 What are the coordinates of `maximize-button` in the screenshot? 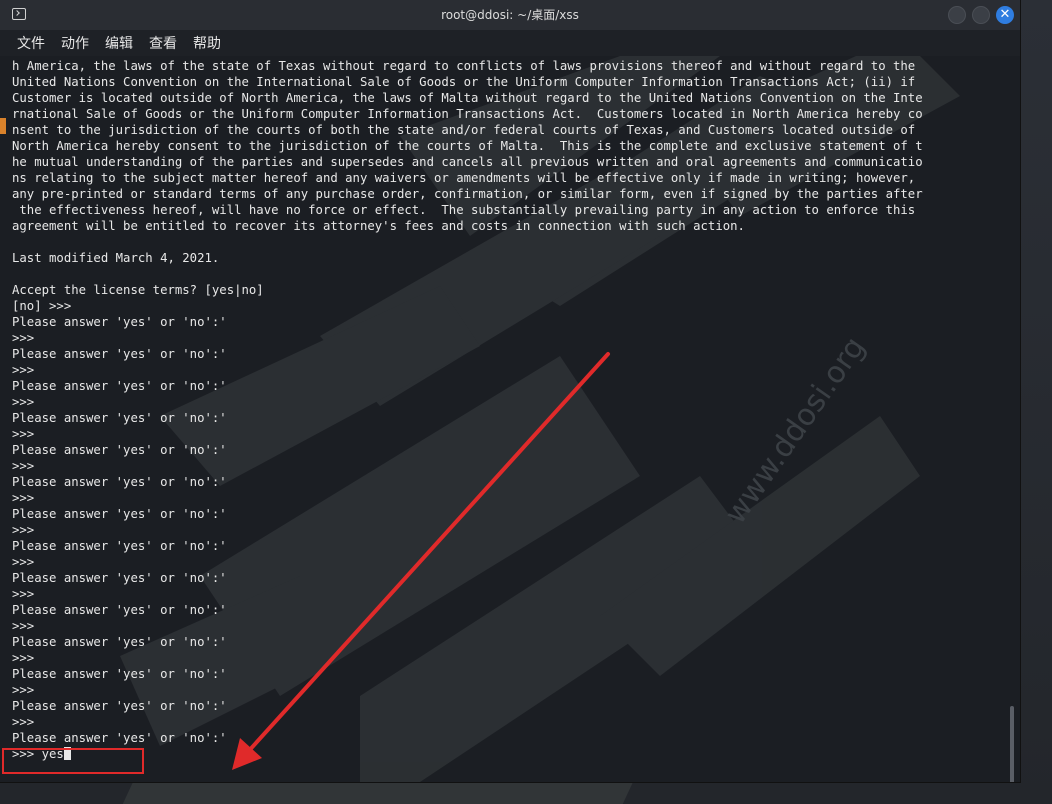 It's located at (981, 15).